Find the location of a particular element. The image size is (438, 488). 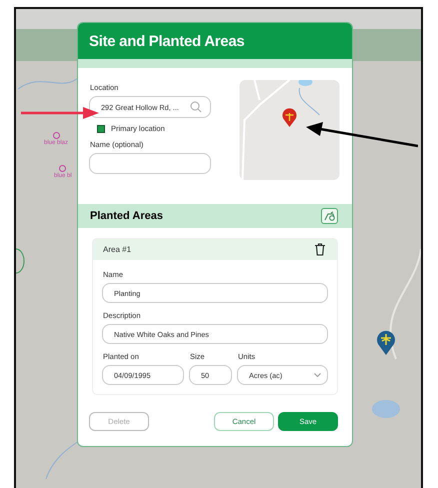

name-field is located at coordinates (150, 163).